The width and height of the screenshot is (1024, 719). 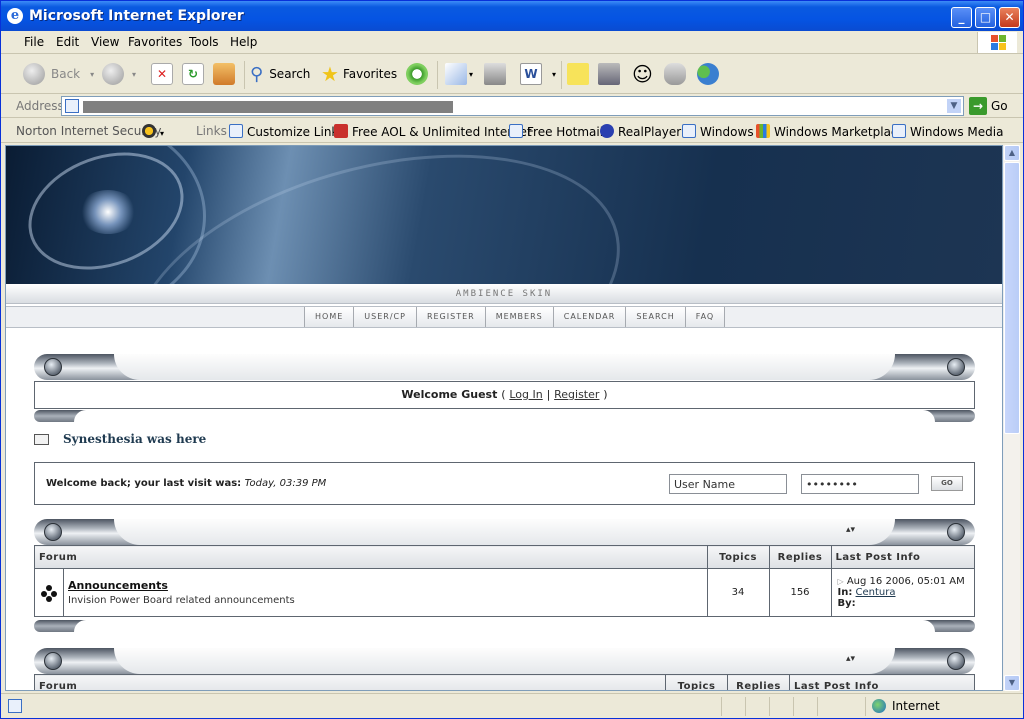 I want to click on research-button, so click(x=609, y=74).